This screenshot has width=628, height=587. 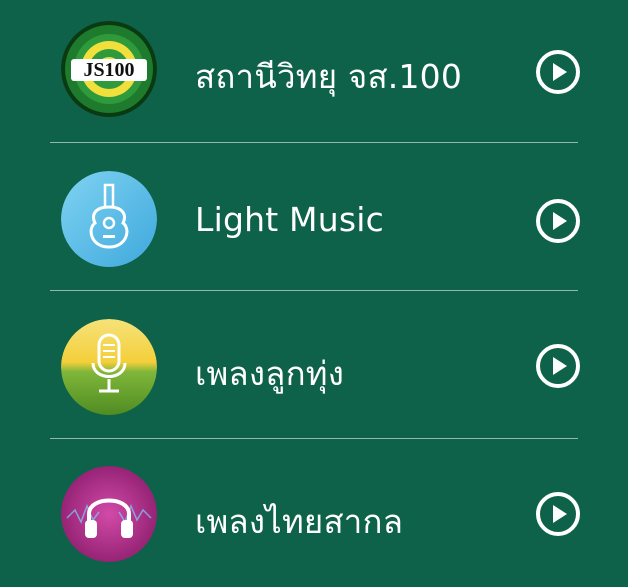 I want to click on station-name: Light Music, so click(x=289, y=219).